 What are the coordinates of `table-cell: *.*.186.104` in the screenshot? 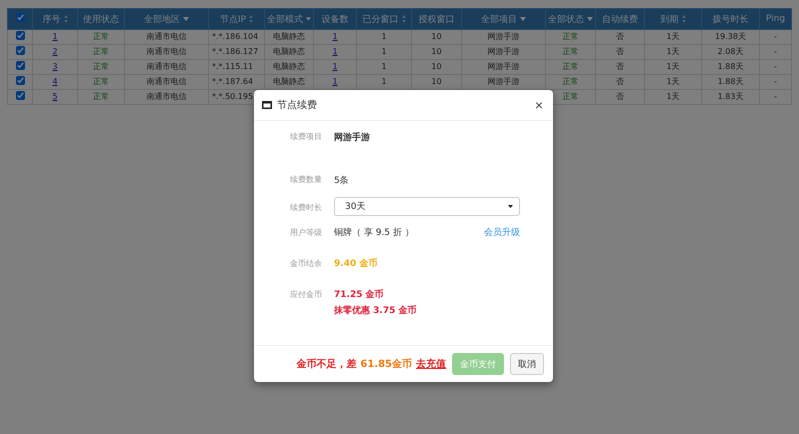 It's located at (236, 37).